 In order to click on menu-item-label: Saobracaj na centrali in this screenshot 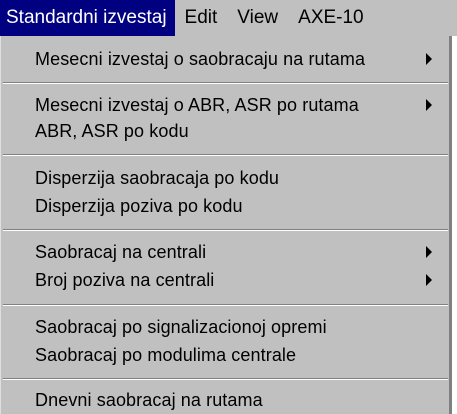, I will do `click(121, 251)`.